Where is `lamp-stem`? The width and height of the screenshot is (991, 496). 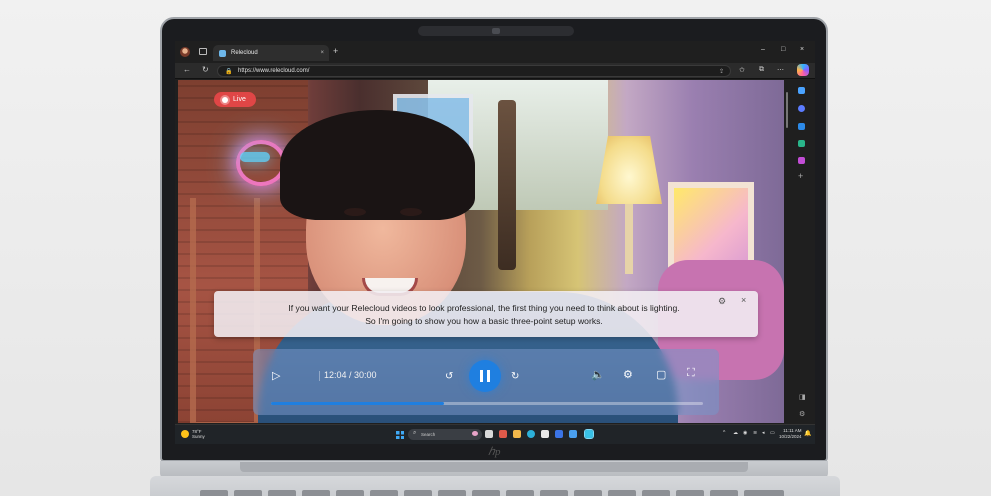 lamp-stem is located at coordinates (629, 239).